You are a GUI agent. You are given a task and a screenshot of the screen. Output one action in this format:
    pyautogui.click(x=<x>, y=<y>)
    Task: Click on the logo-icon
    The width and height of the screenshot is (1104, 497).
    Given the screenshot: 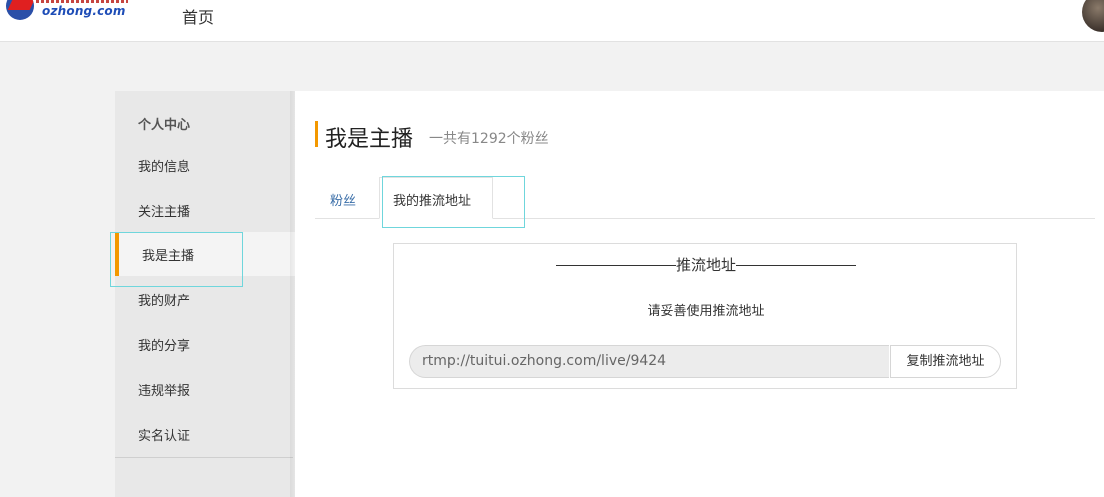 What is the action you would take?
    pyautogui.click(x=20, y=10)
    